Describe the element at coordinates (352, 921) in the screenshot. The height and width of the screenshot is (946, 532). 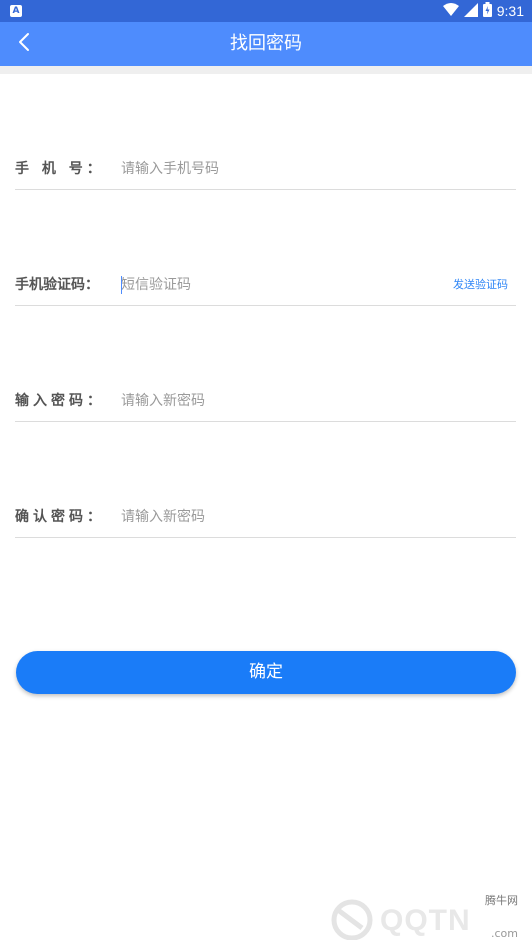
I see `watermark-emblem-icon` at that location.